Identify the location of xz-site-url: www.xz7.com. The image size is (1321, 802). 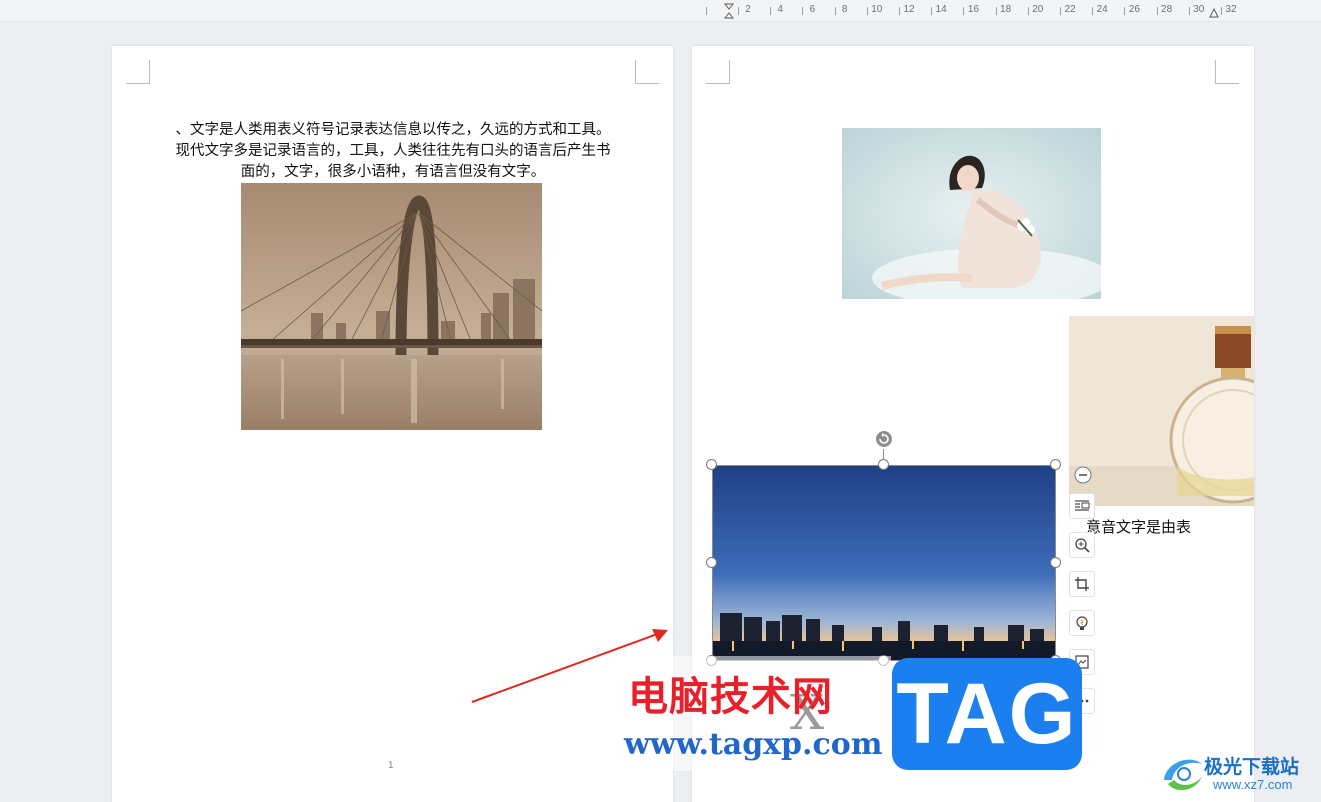
(1253, 784).